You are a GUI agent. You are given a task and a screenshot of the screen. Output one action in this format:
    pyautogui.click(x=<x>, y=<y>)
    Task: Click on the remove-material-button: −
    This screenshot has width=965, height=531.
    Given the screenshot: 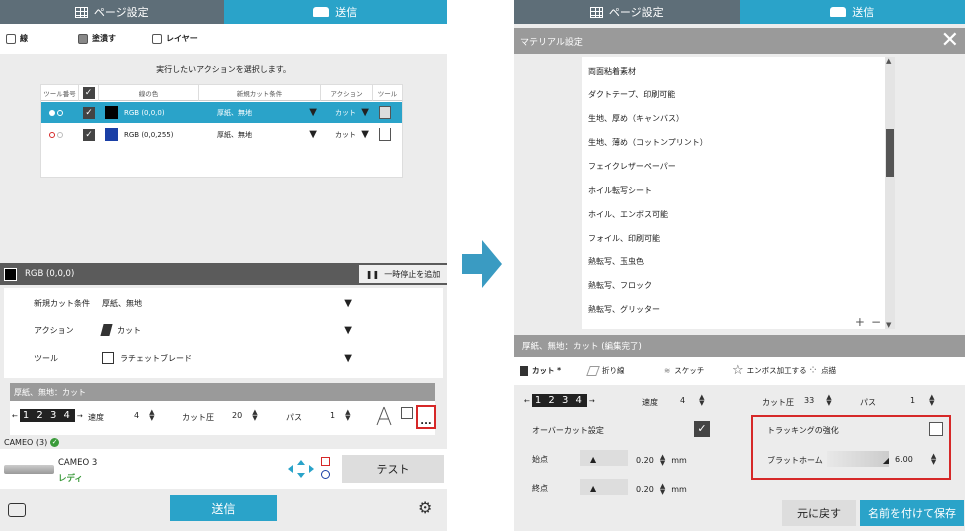 What is the action you would take?
    pyautogui.click(x=876, y=322)
    